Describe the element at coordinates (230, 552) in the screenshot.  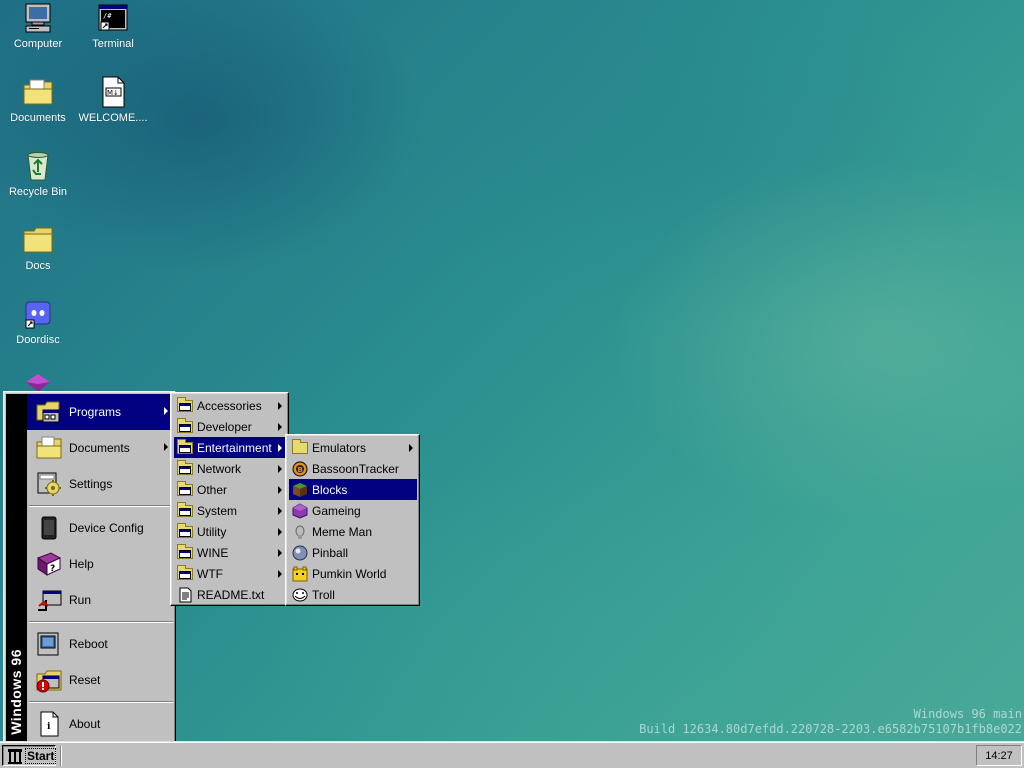
I see `programs-item-wine: WINE` at that location.